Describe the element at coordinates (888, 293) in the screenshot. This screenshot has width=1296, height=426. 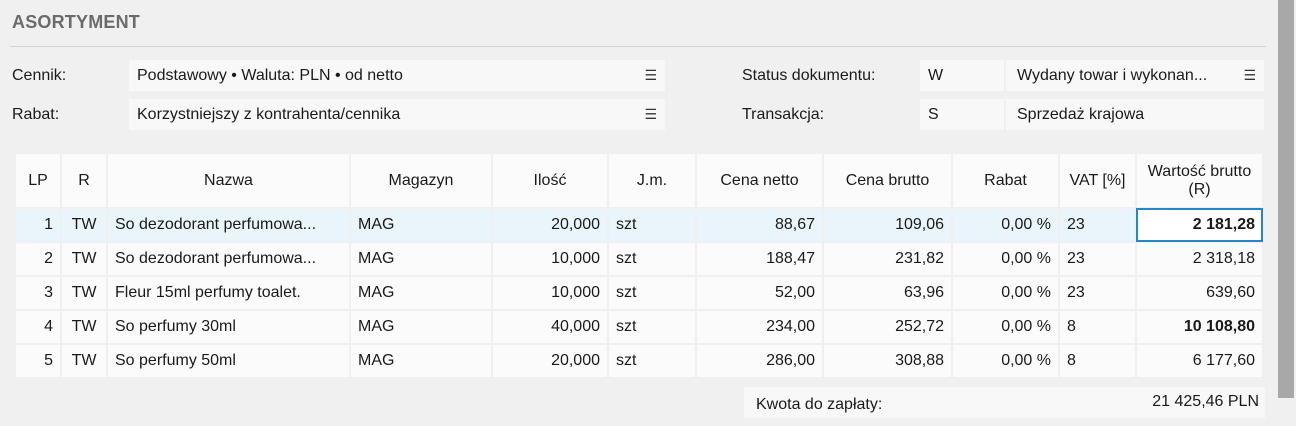
I see `cell-cena-brutto: 63,96` at that location.